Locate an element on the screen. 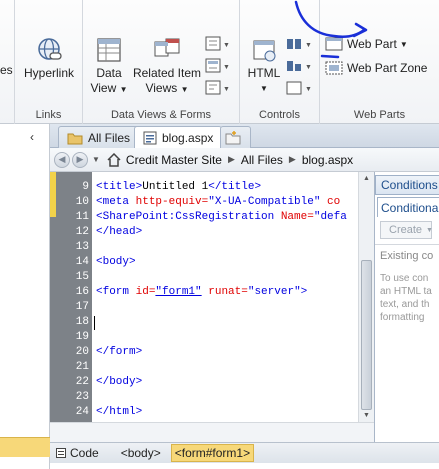  line-number: 9 is located at coordinates (85, 187).